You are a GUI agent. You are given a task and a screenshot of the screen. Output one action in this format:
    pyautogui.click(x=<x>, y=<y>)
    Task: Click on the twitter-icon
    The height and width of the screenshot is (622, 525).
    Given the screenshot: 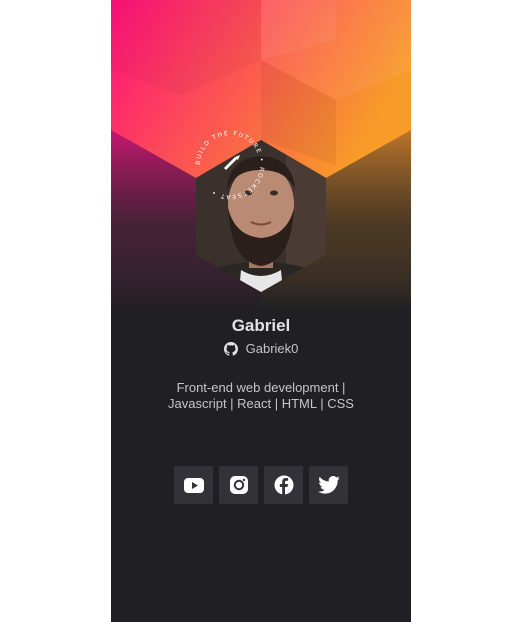 What is the action you would take?
    pyautogui.click(x=328, y=485)
    